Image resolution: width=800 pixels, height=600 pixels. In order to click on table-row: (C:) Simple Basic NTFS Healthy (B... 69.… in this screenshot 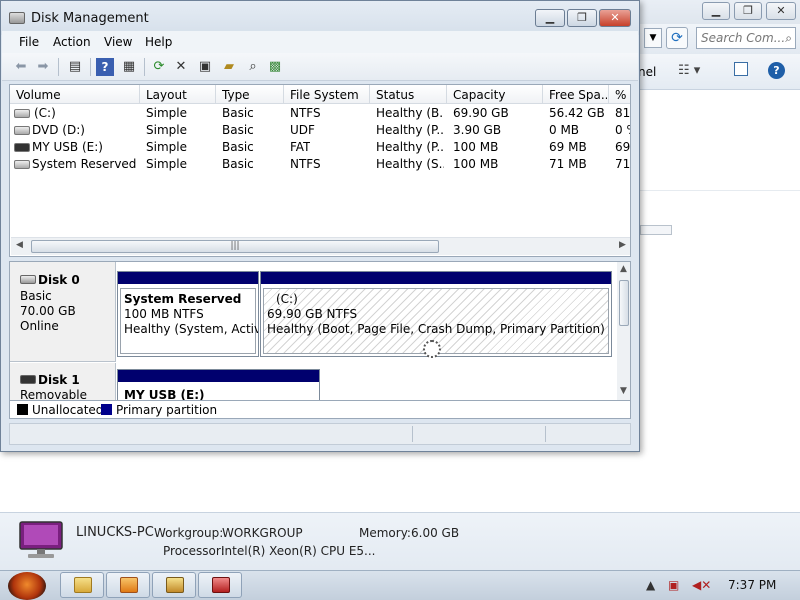, I will do `click(320, 113)`.